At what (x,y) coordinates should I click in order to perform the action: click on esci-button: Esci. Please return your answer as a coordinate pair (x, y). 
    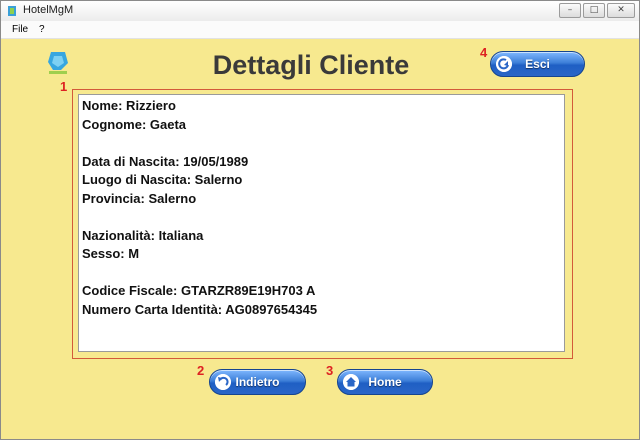
    Looking at the image, I should click on (537, 64).